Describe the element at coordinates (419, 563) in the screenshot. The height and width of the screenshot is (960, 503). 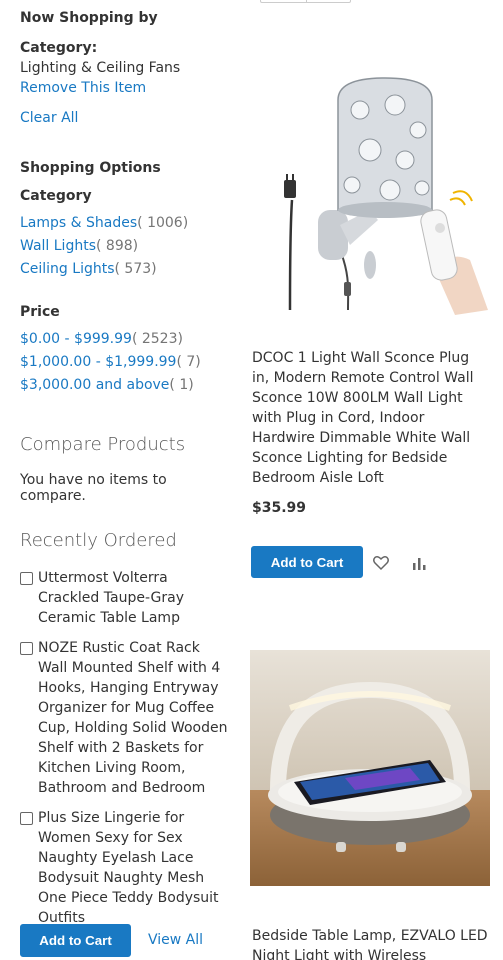
I see `compare-icon` at that location.